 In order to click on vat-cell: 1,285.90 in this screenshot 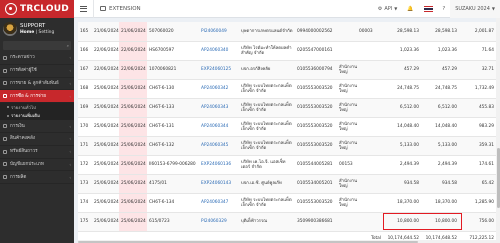, I will do `click(477, 203)`.